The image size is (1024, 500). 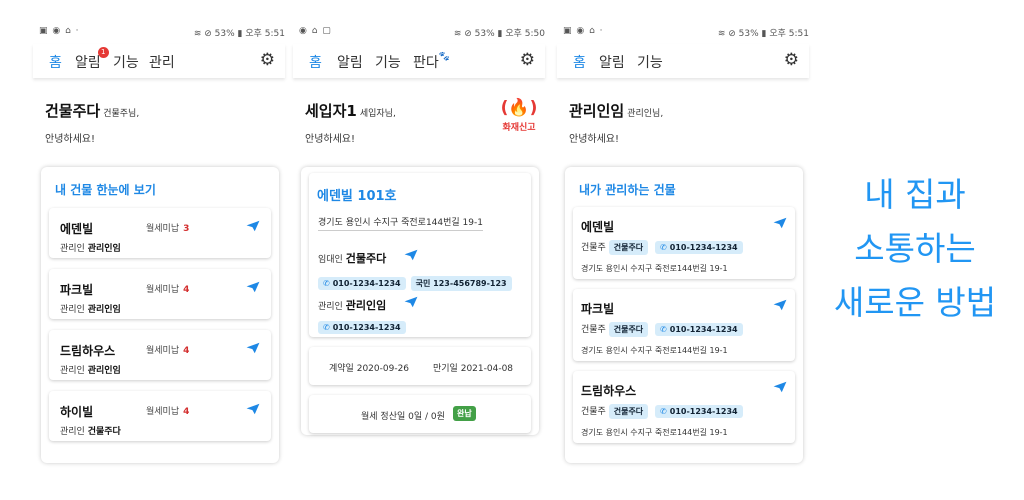 What do you see at coordinates (487, 369) in the screenshot?
I see `contract-end-date: 2021-04-08` at bounding box center [487, 369].